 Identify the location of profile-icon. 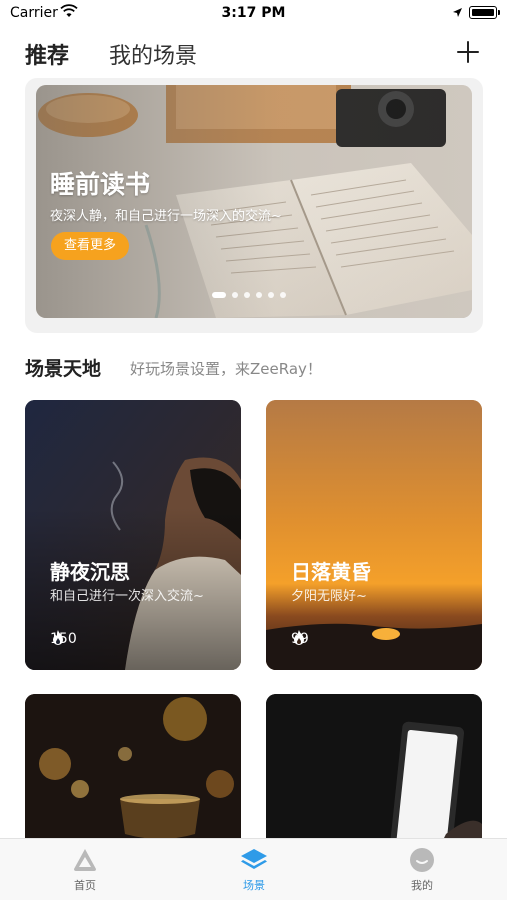
(422, 860).